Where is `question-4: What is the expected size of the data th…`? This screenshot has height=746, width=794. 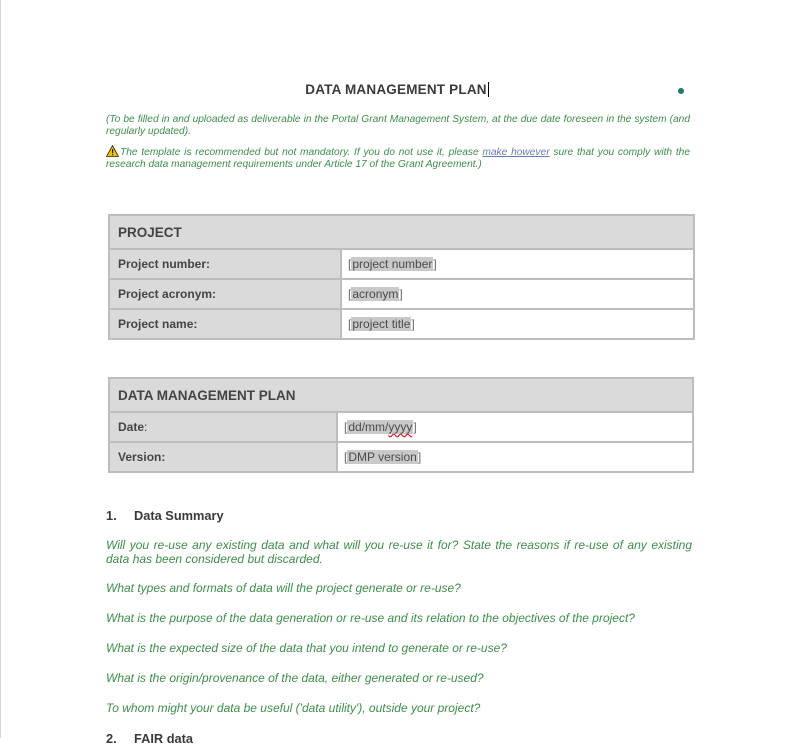 question-4: What is the expected size of the data th… is located at coordinates (306, 648).